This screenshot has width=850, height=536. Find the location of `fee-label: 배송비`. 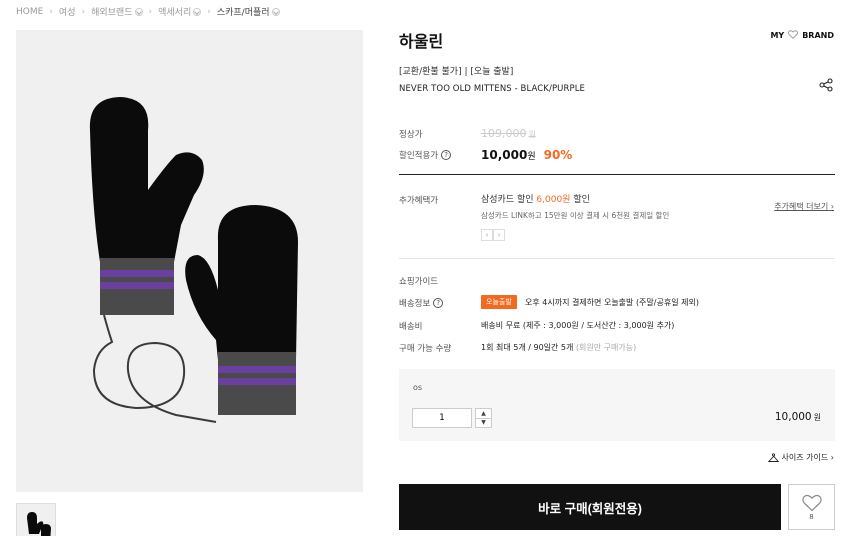

fee-label: 배송비 is located at coordinates (411, 327).